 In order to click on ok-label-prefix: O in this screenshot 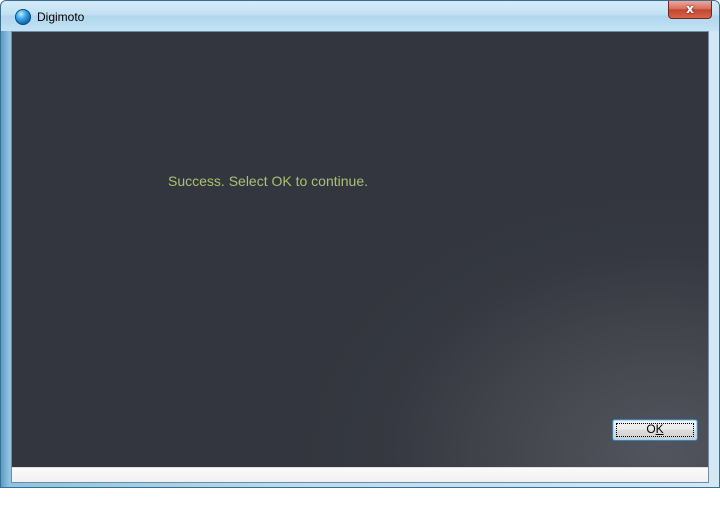, I will do `click(651, 429)`.